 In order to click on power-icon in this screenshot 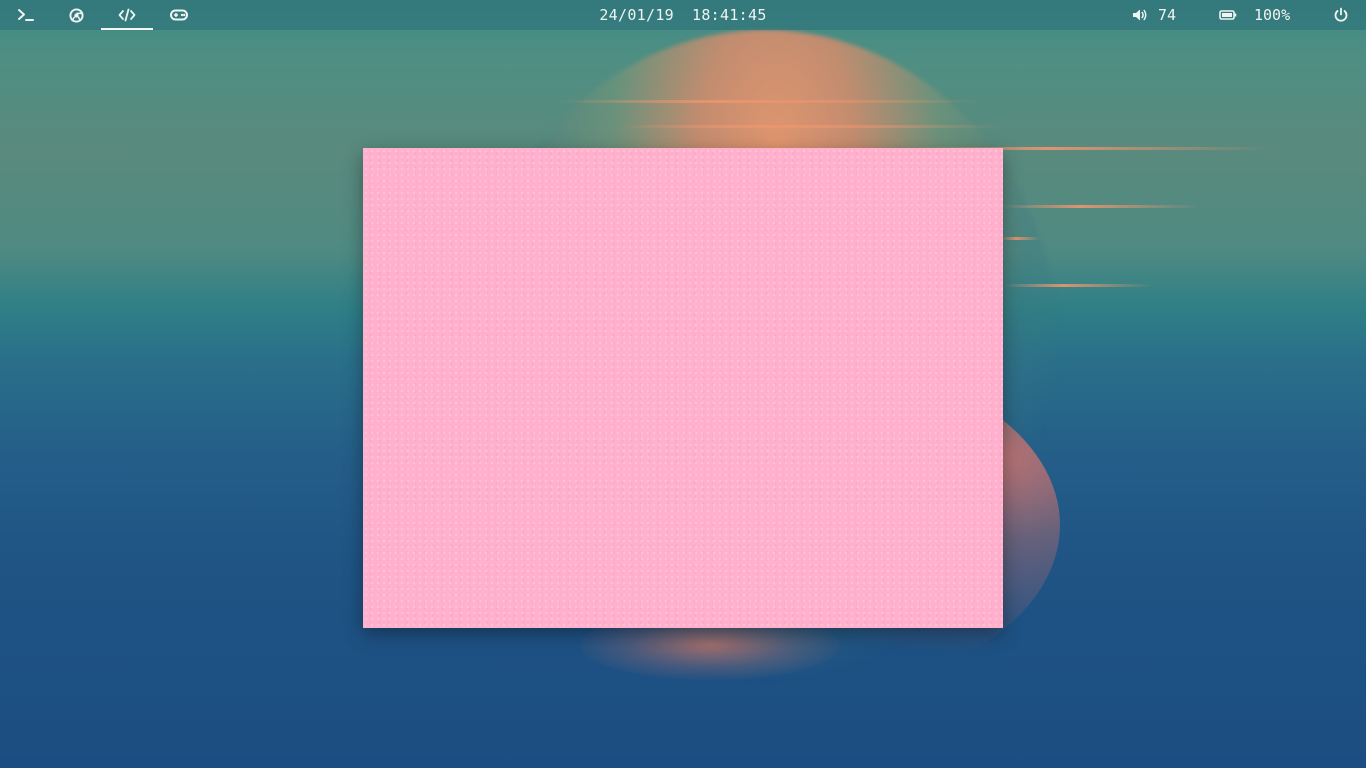, I will do `click(1341, 15)`.